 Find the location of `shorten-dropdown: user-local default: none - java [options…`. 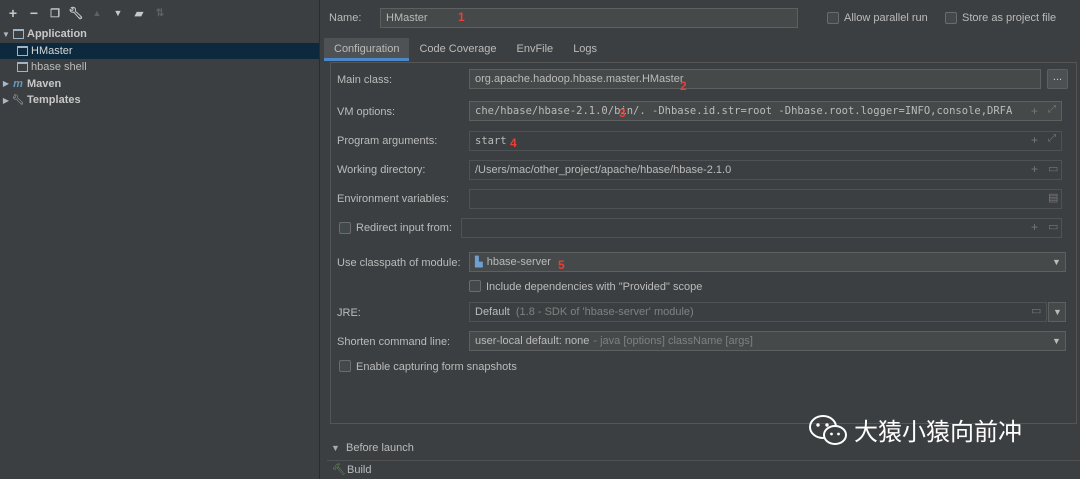

shorten-dropdown: user-local default: none - java [options… is located at coordinates (767, 341).